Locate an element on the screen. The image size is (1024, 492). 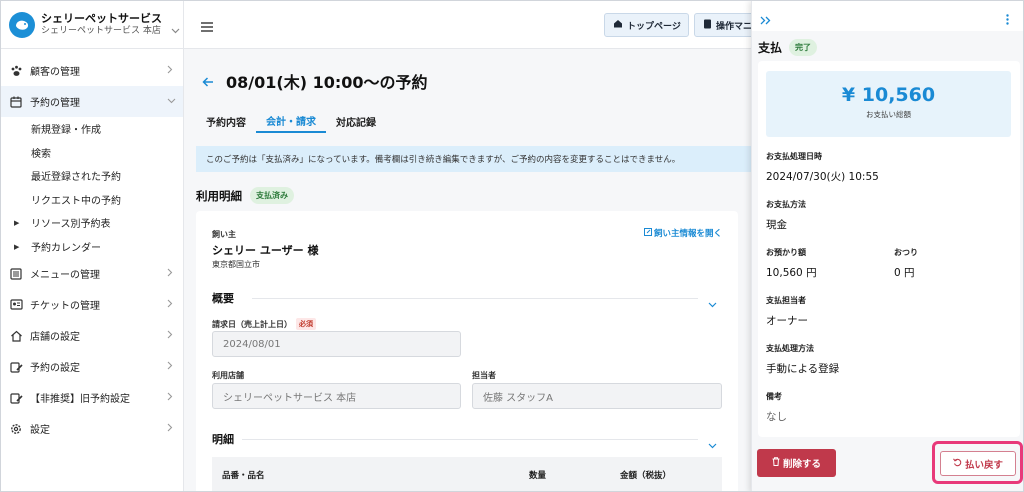
tab-reservation-details: 予約内容 is located at coordinates (226, 121).